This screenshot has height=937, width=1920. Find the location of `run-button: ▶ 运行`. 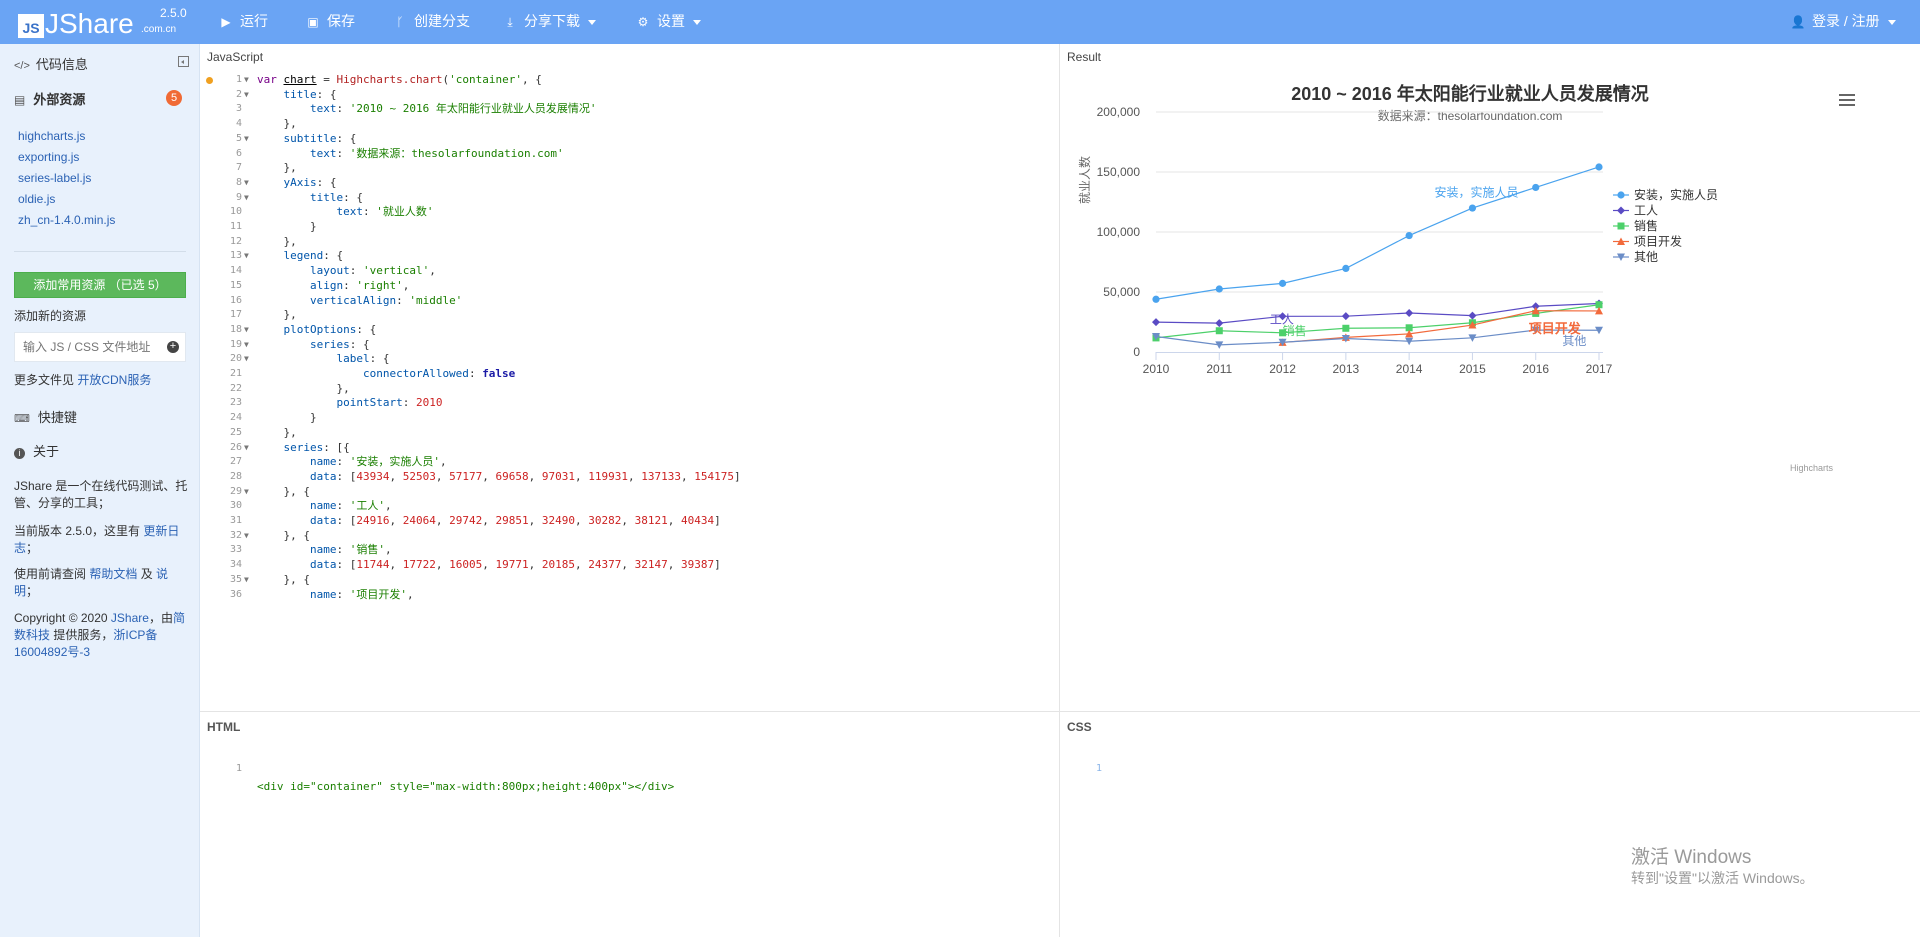

run-button: ▶ 运行 is located at coordinates (243, 22).